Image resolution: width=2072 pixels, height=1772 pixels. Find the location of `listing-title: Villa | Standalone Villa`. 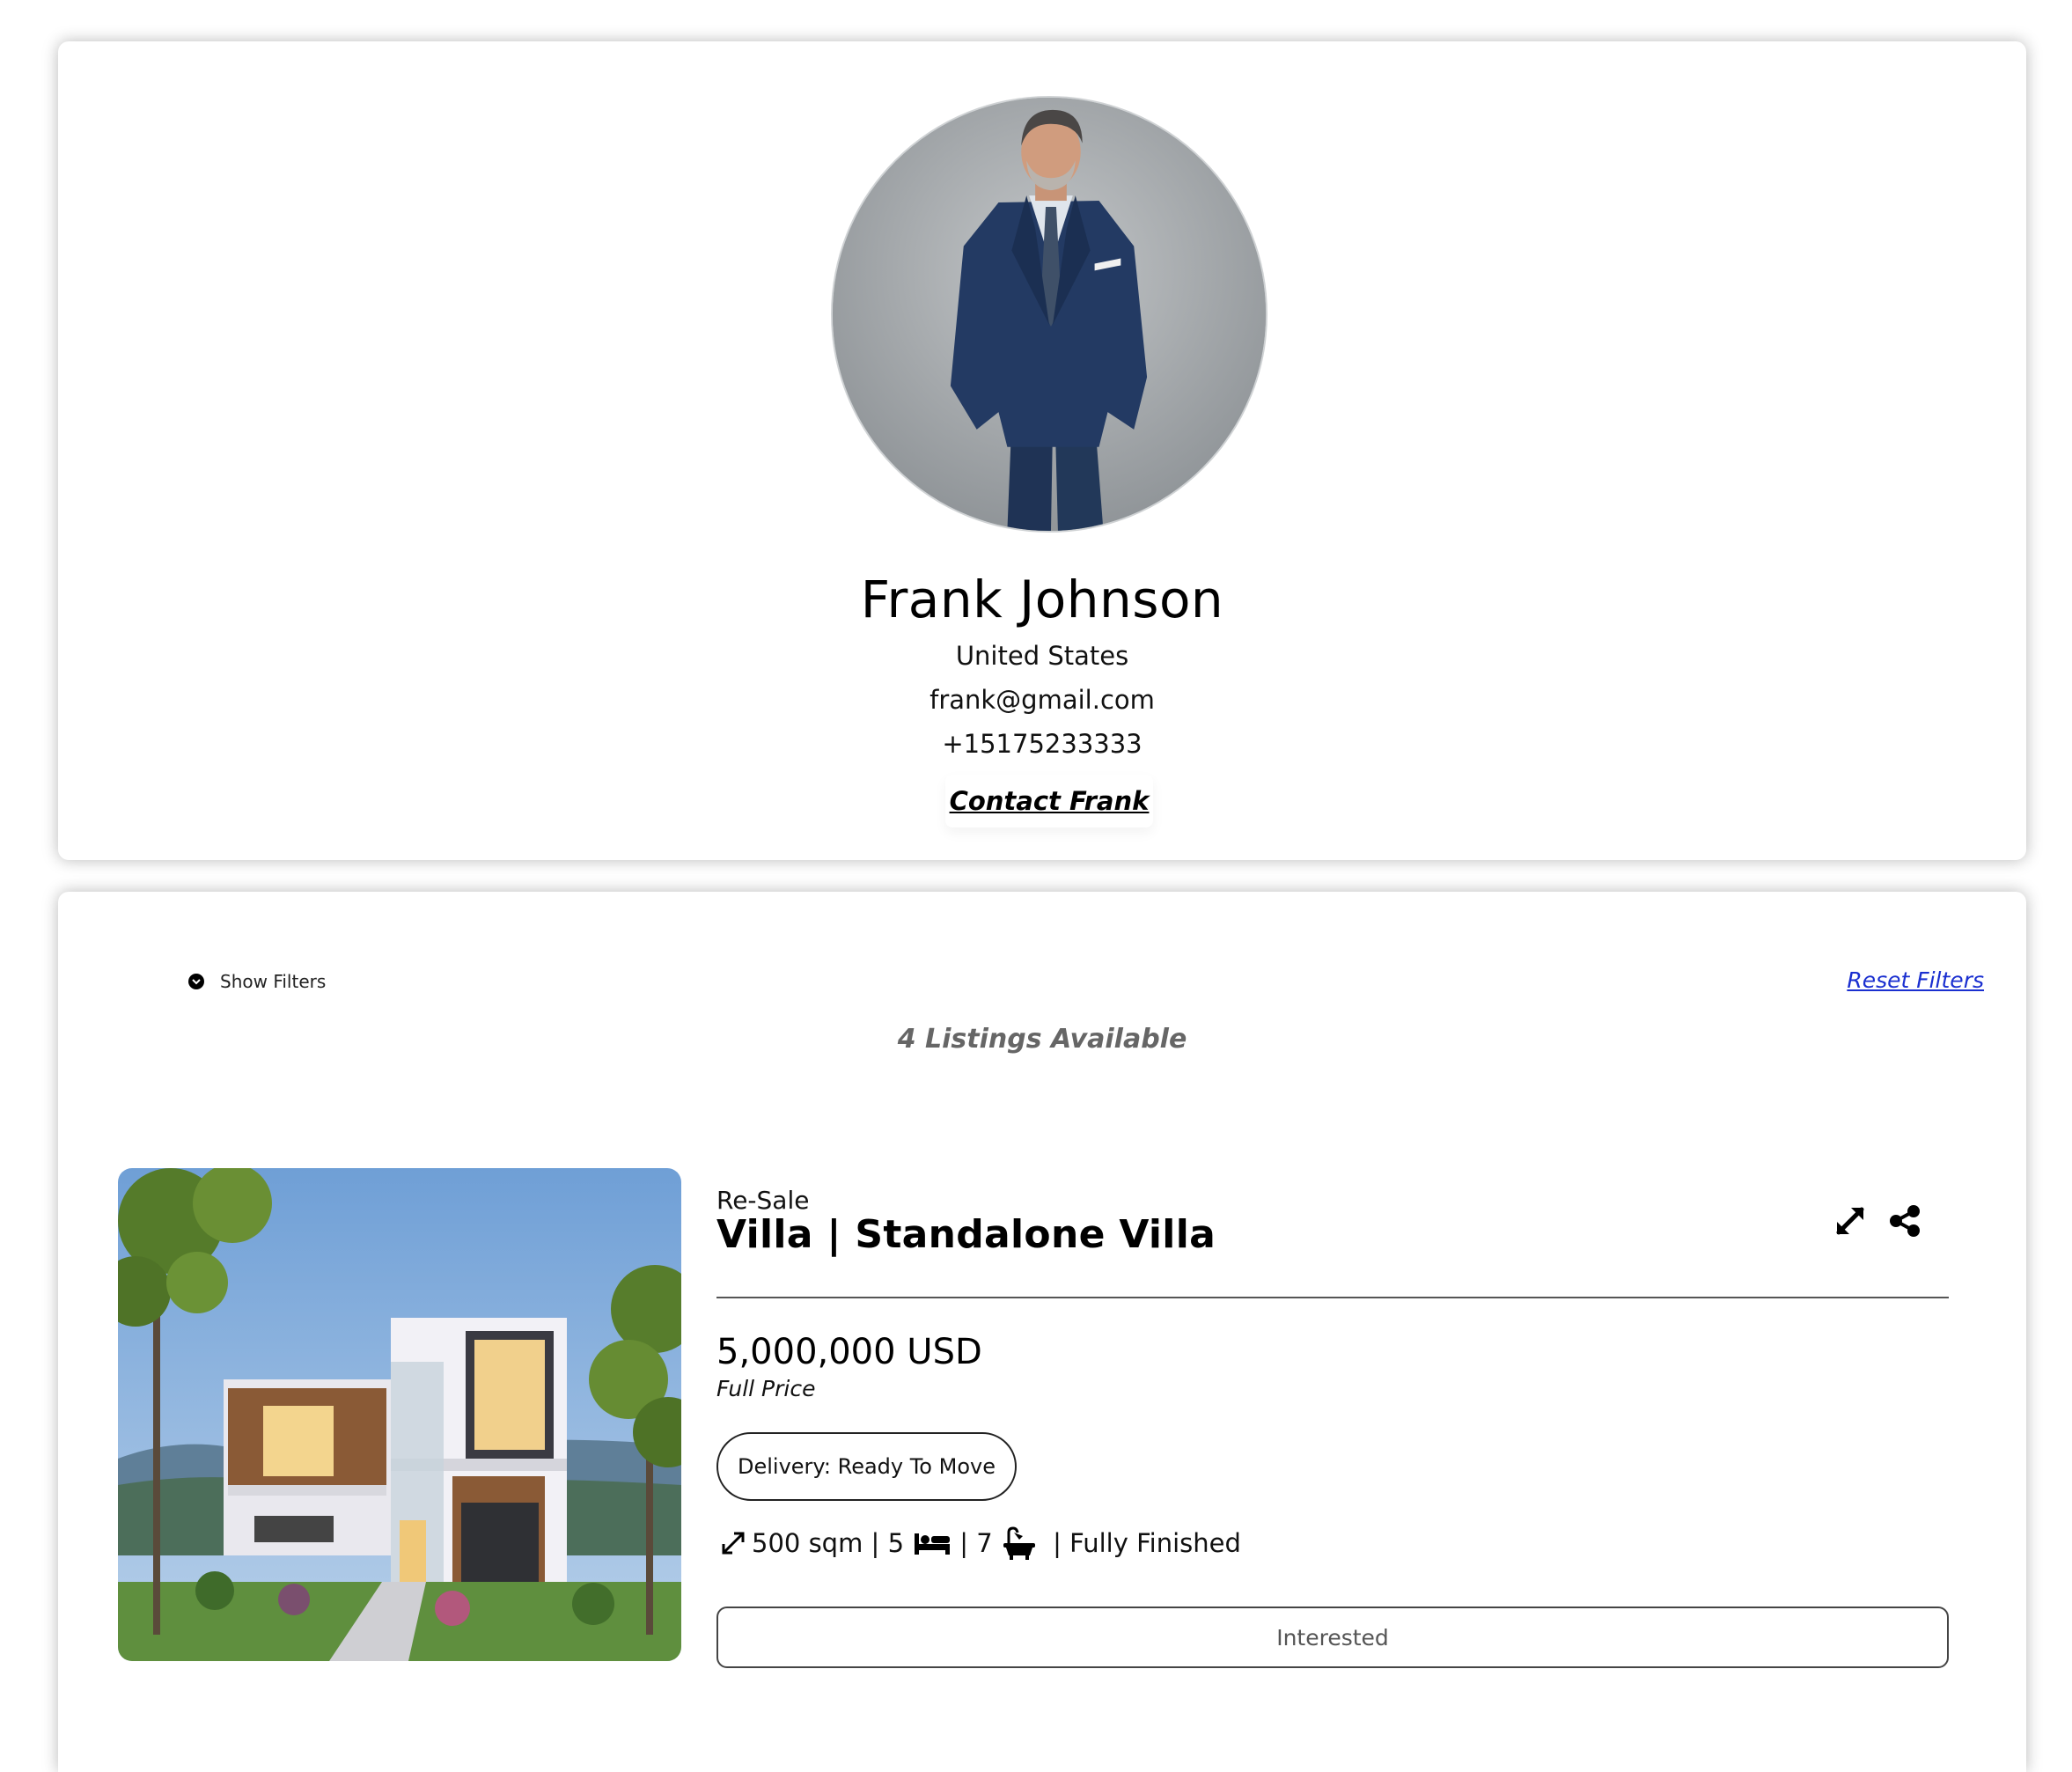

listing-title: Villa | Standalone Villa is located at coordinates (966, 1234).